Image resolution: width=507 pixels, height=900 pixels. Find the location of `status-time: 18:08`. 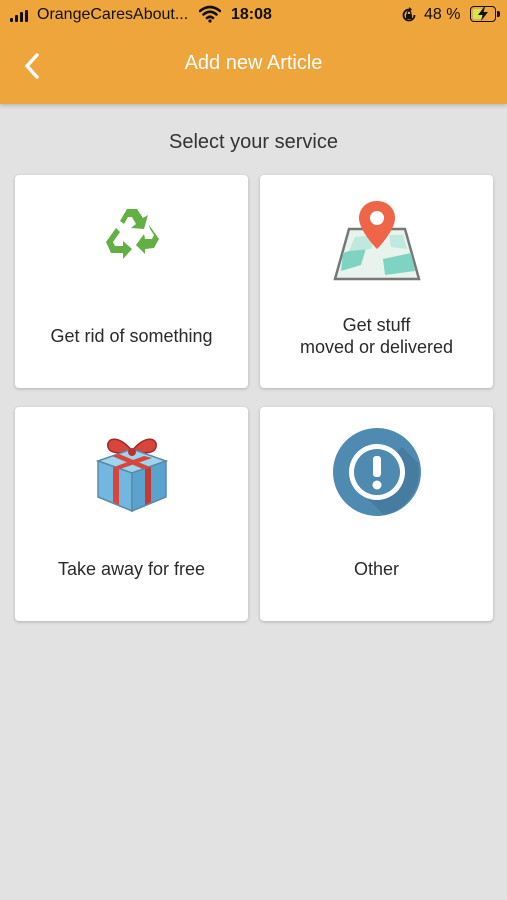

status-time: 18:08 is located at coordinates (251, 14).